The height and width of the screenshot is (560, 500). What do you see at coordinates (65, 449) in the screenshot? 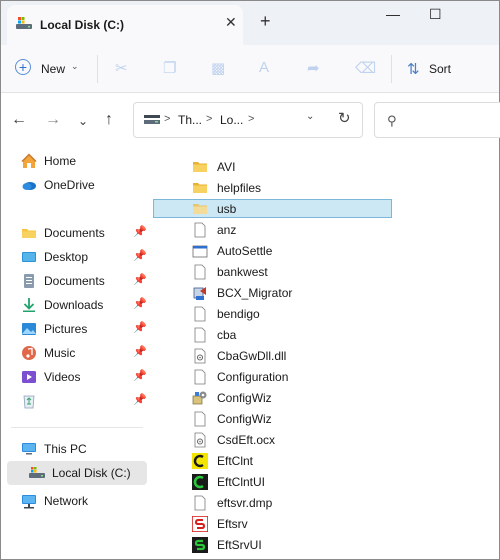
I see `nav-item-label: This PC` at bounding box center [65, 449].